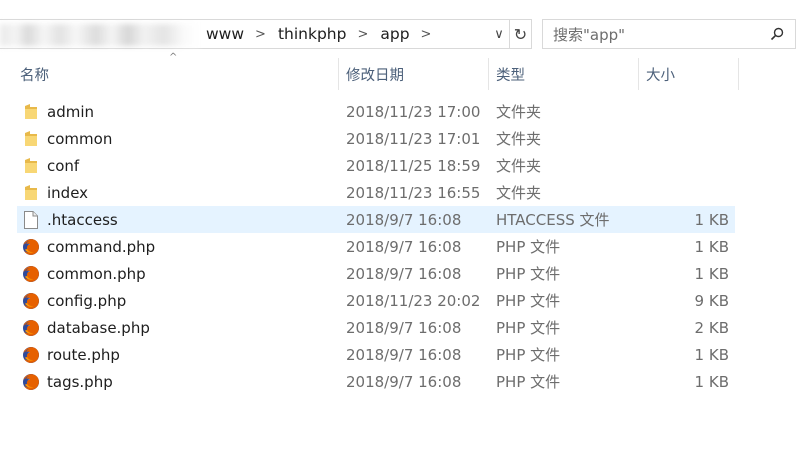  I want to click on address-bar: www > thinkphp > app >, so click(255, 34).